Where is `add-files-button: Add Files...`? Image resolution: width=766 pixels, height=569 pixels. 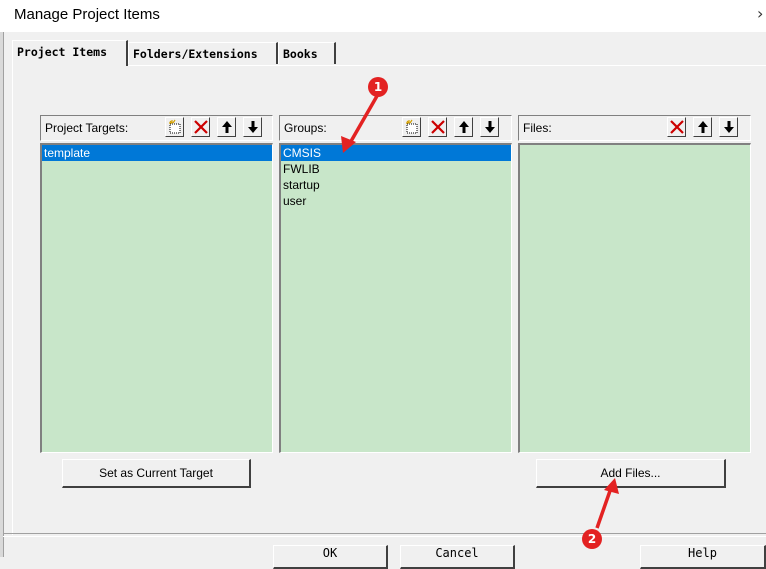
add-files-button: Add Files... is located at coordinates (631, 473).